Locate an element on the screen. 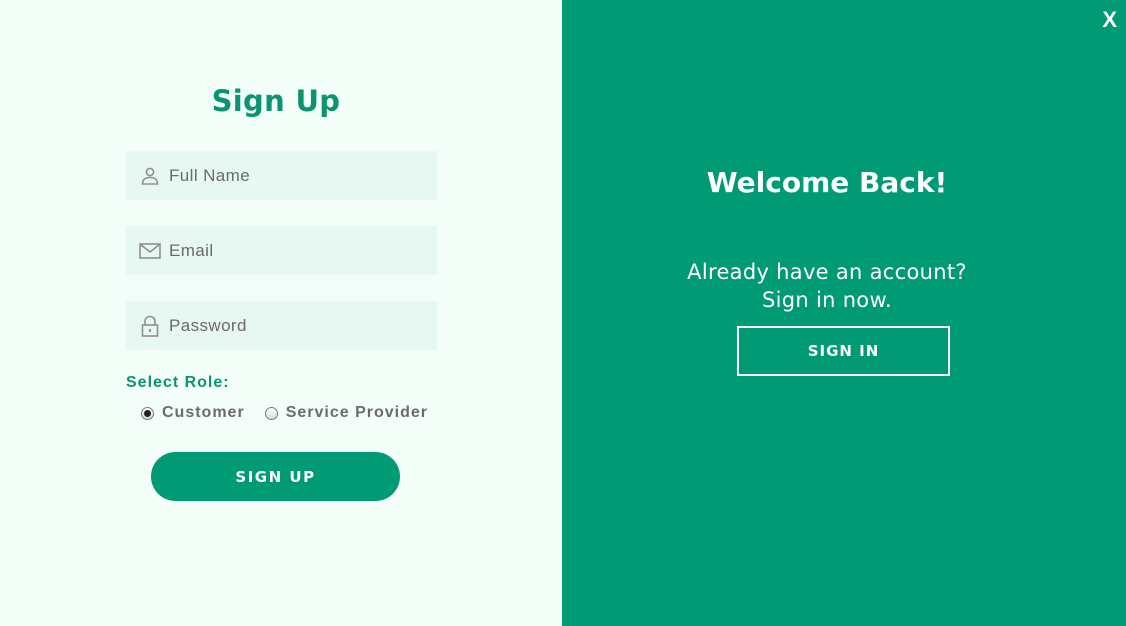 The image size is (1126, 626). role-radio-group: Customer Service Provider is located at coordinates (294, 413).